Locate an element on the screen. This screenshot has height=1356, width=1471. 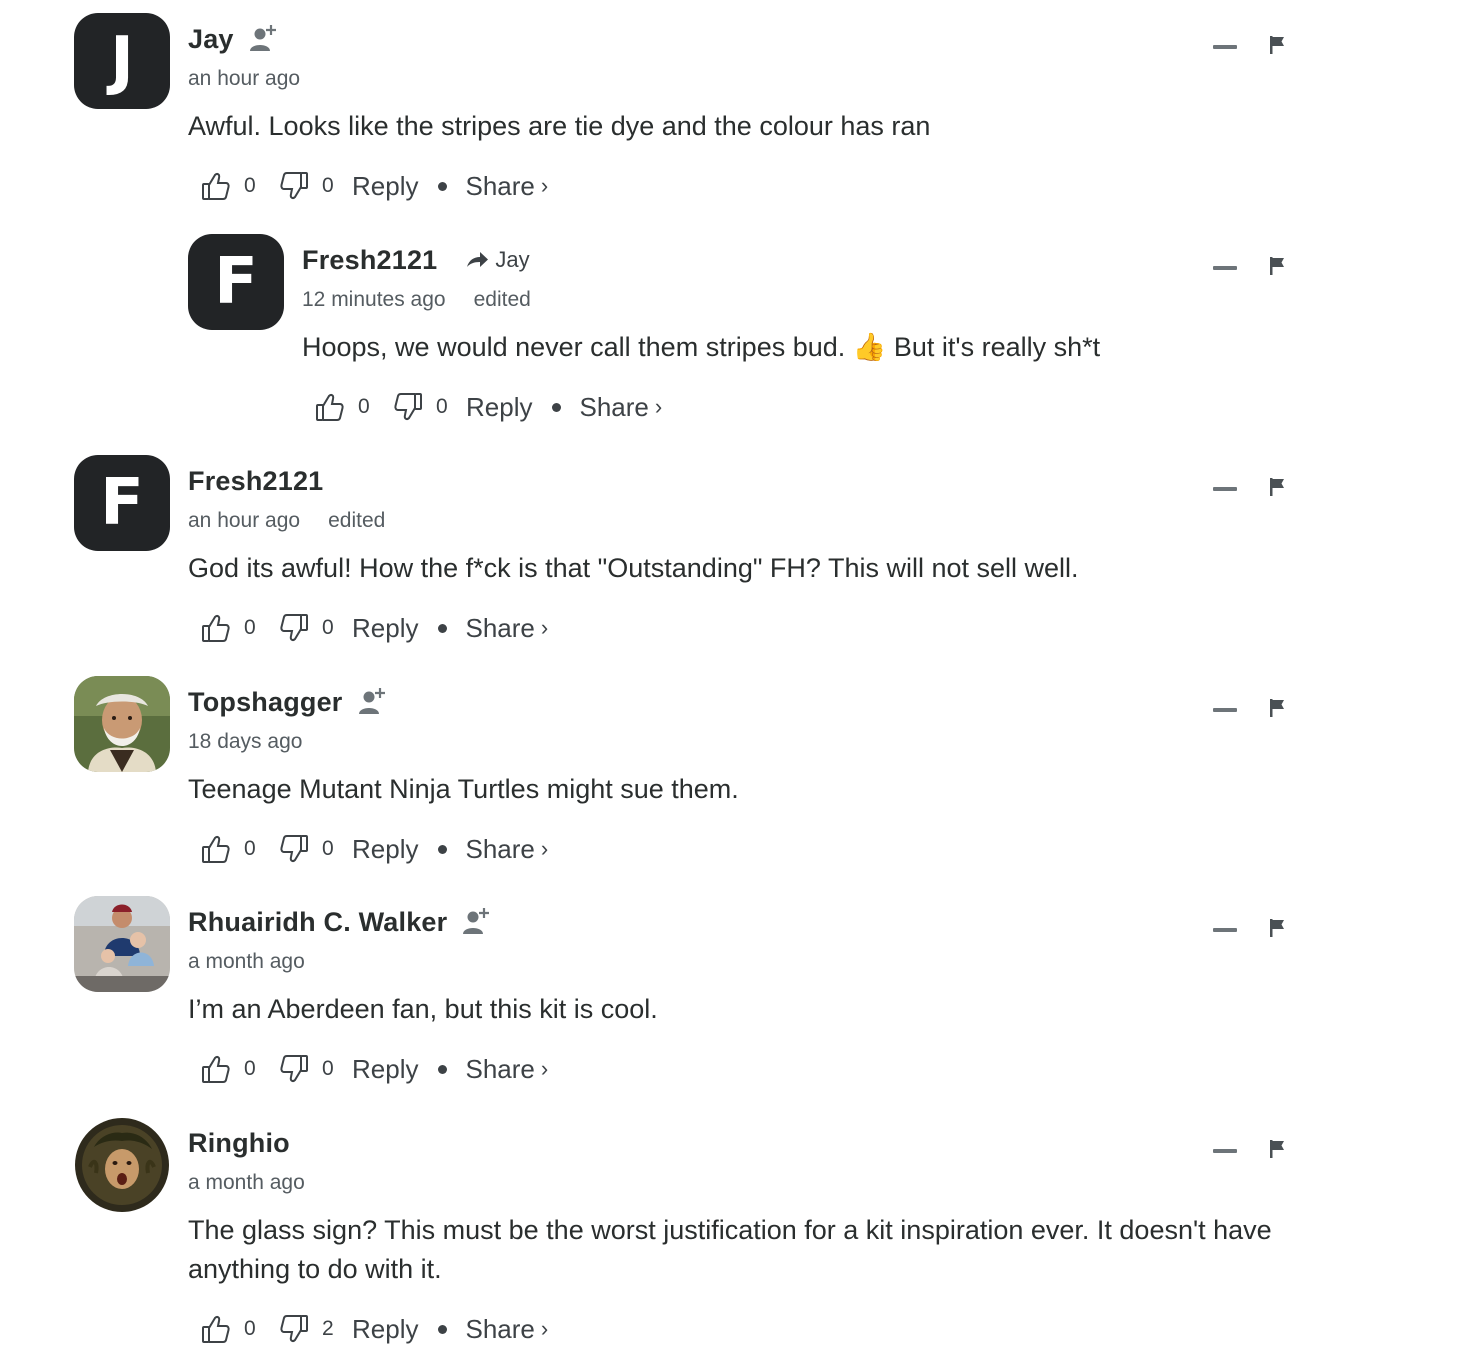
avatar: J is located at coordinates (122, 61).